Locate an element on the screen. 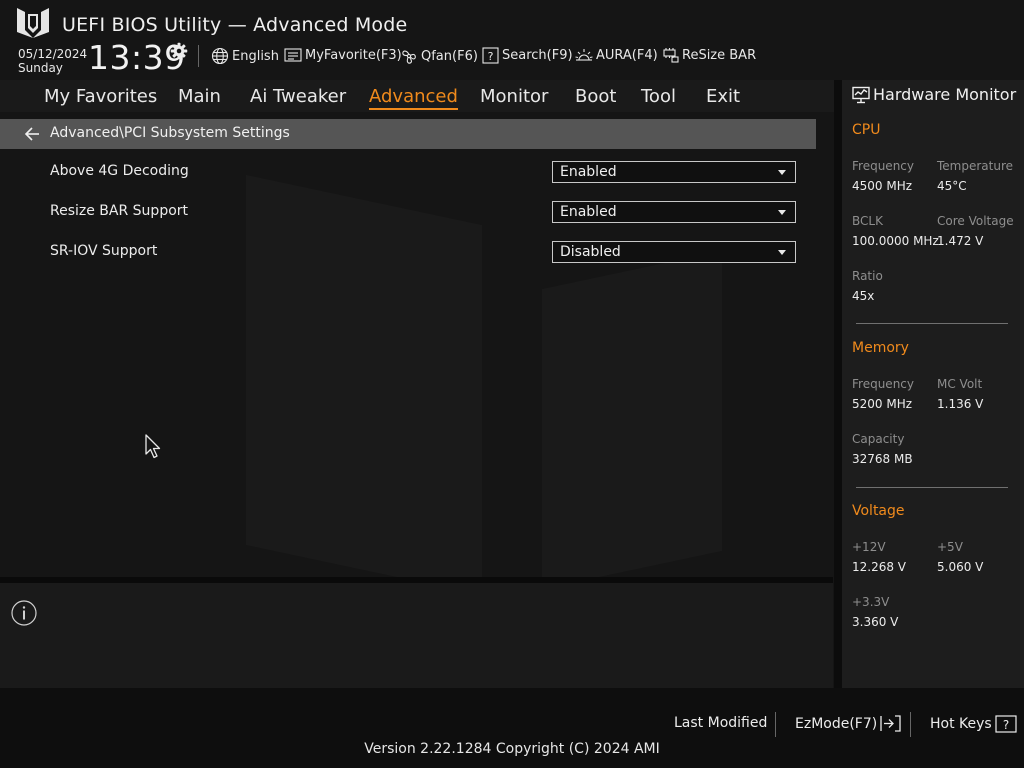 The image size is (1024, 768). tab-main: Main is located at coordinates (199, 96).